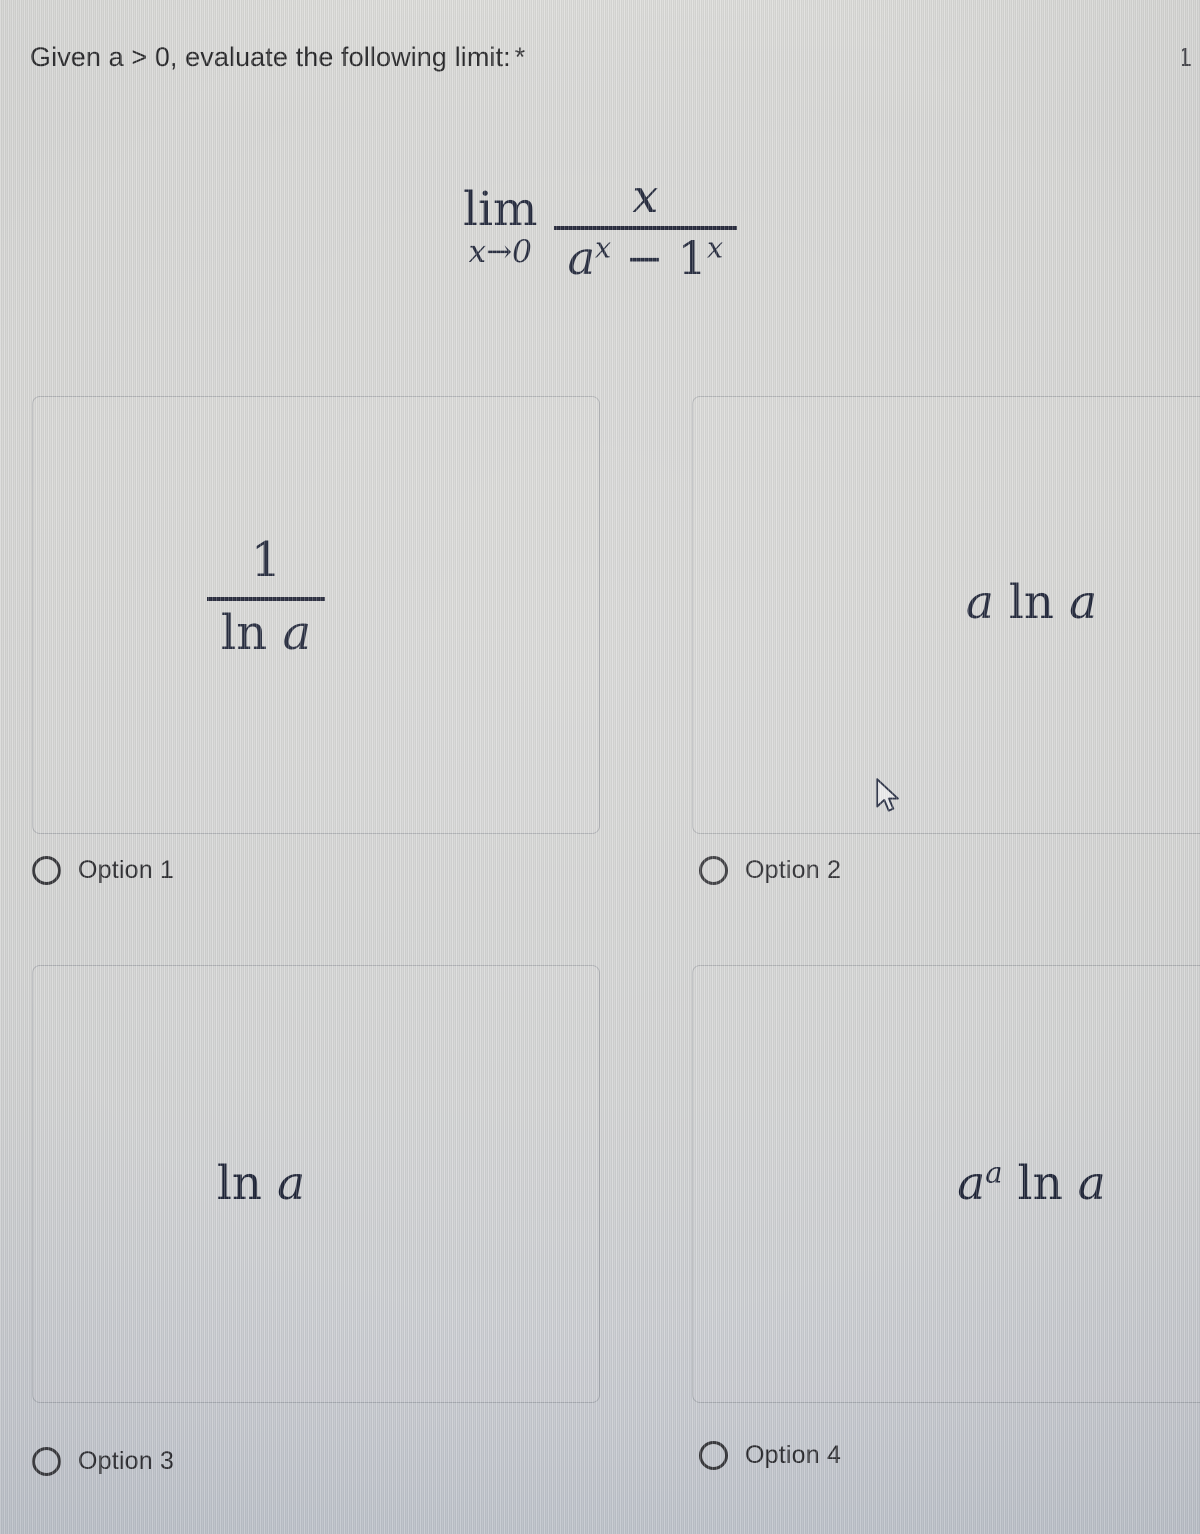 Image resolution: width=1200 pixels, height=1534 pixels. I want to click on option-card-1: 1 ln a, so click(316, 615).